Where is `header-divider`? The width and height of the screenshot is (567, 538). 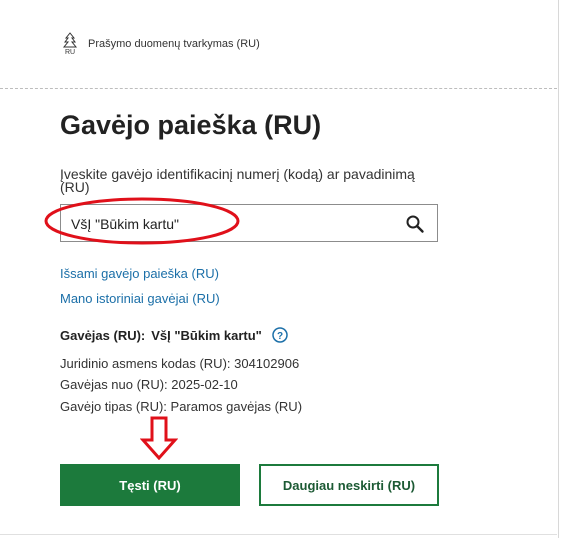 header-divider is located at coordinates (278, 88).